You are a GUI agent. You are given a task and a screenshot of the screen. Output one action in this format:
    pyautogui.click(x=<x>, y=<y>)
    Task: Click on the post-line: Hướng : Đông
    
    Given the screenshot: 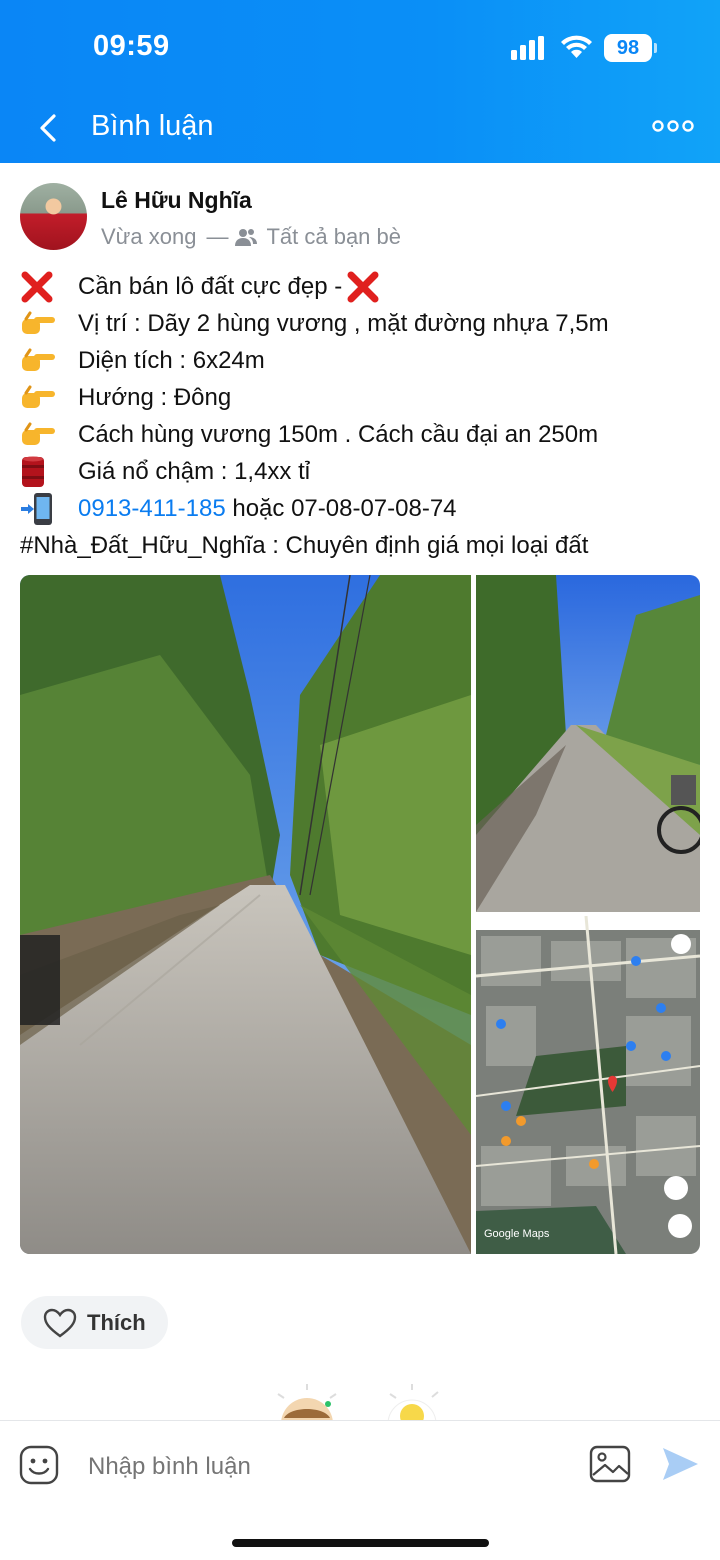 What is the action you would take?
    pyautogui.click(x=365, y=397)
    